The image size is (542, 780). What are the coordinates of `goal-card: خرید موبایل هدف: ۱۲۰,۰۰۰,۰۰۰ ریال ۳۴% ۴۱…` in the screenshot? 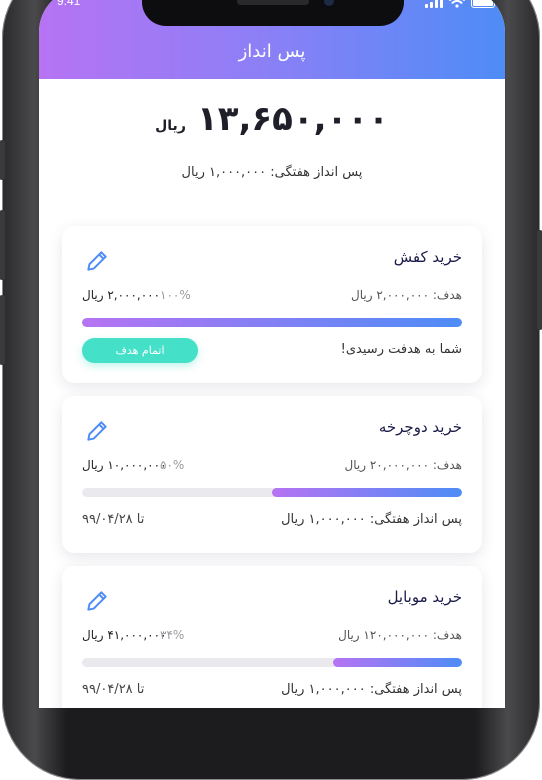 It's located at (272, 637).